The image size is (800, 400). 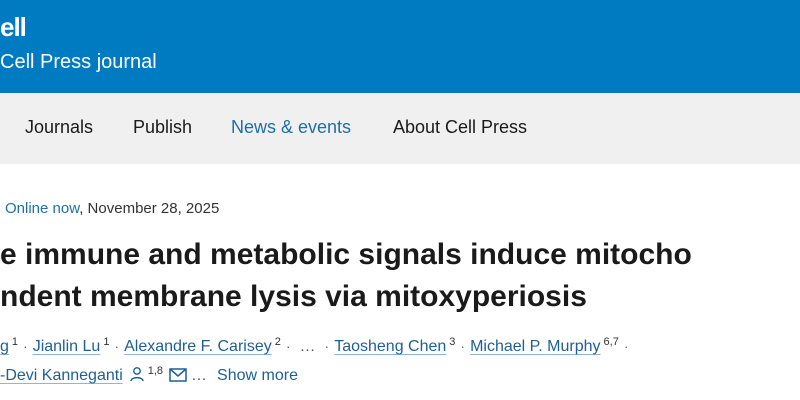 I want to click on nav-publish: Publish, so click(x=162, y=127).